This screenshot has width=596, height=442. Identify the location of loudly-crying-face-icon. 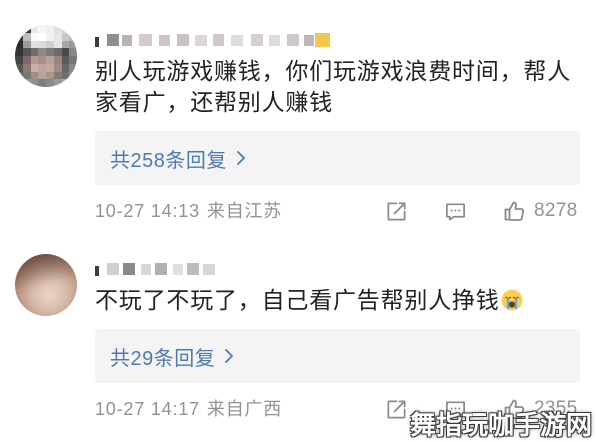
(512, 300).